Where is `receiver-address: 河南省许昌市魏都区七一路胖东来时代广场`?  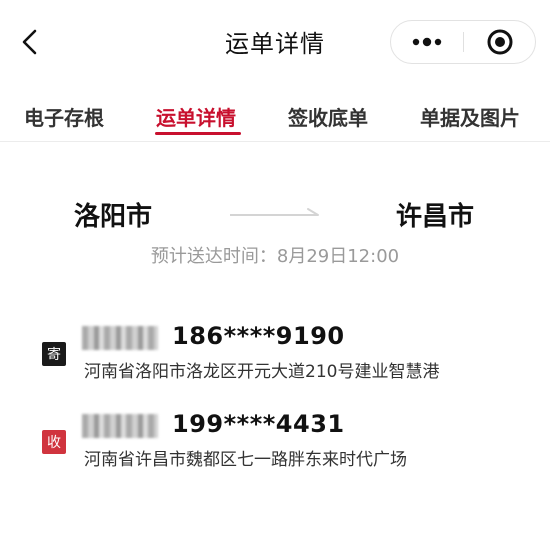
receiver-address: 河南省许昌市魏都区七一路胖东来时代广场 is located at coordinates (245, 460).